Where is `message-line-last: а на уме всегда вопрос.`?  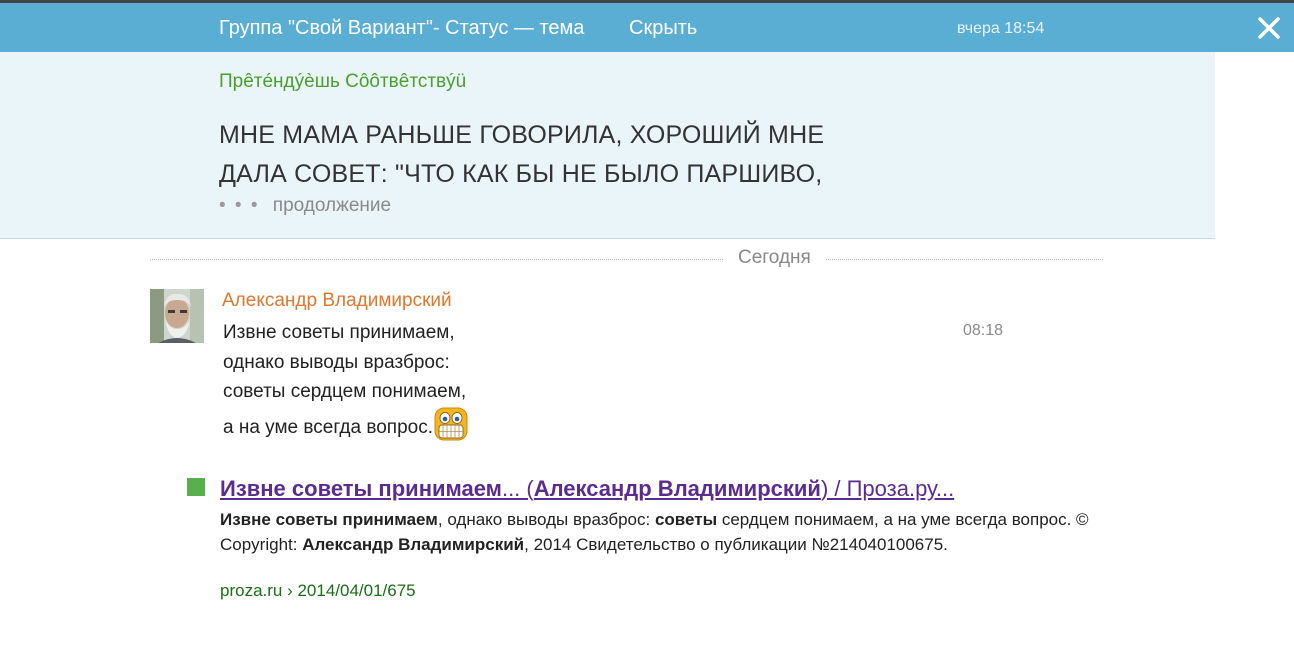
message-line-last: а на уме всегда вопрос. is located at coordinates (373, 425).